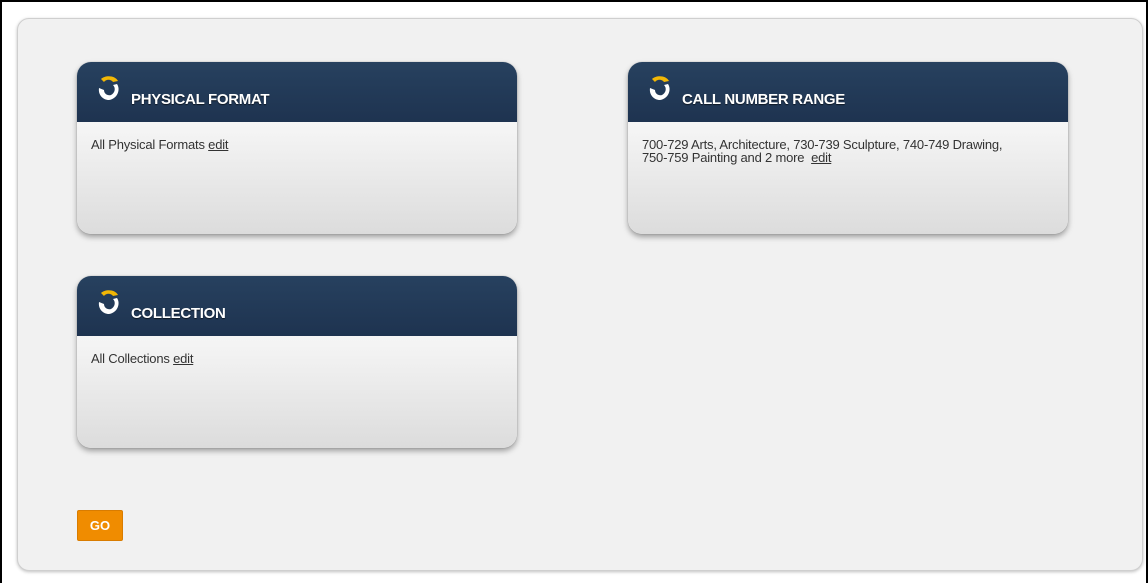 This screenshot has width=1148, height=585. Describe the element at coordinates (763, 99) in the screenshot. I see `card-title: CALL NUMBER RANGE` at that location.